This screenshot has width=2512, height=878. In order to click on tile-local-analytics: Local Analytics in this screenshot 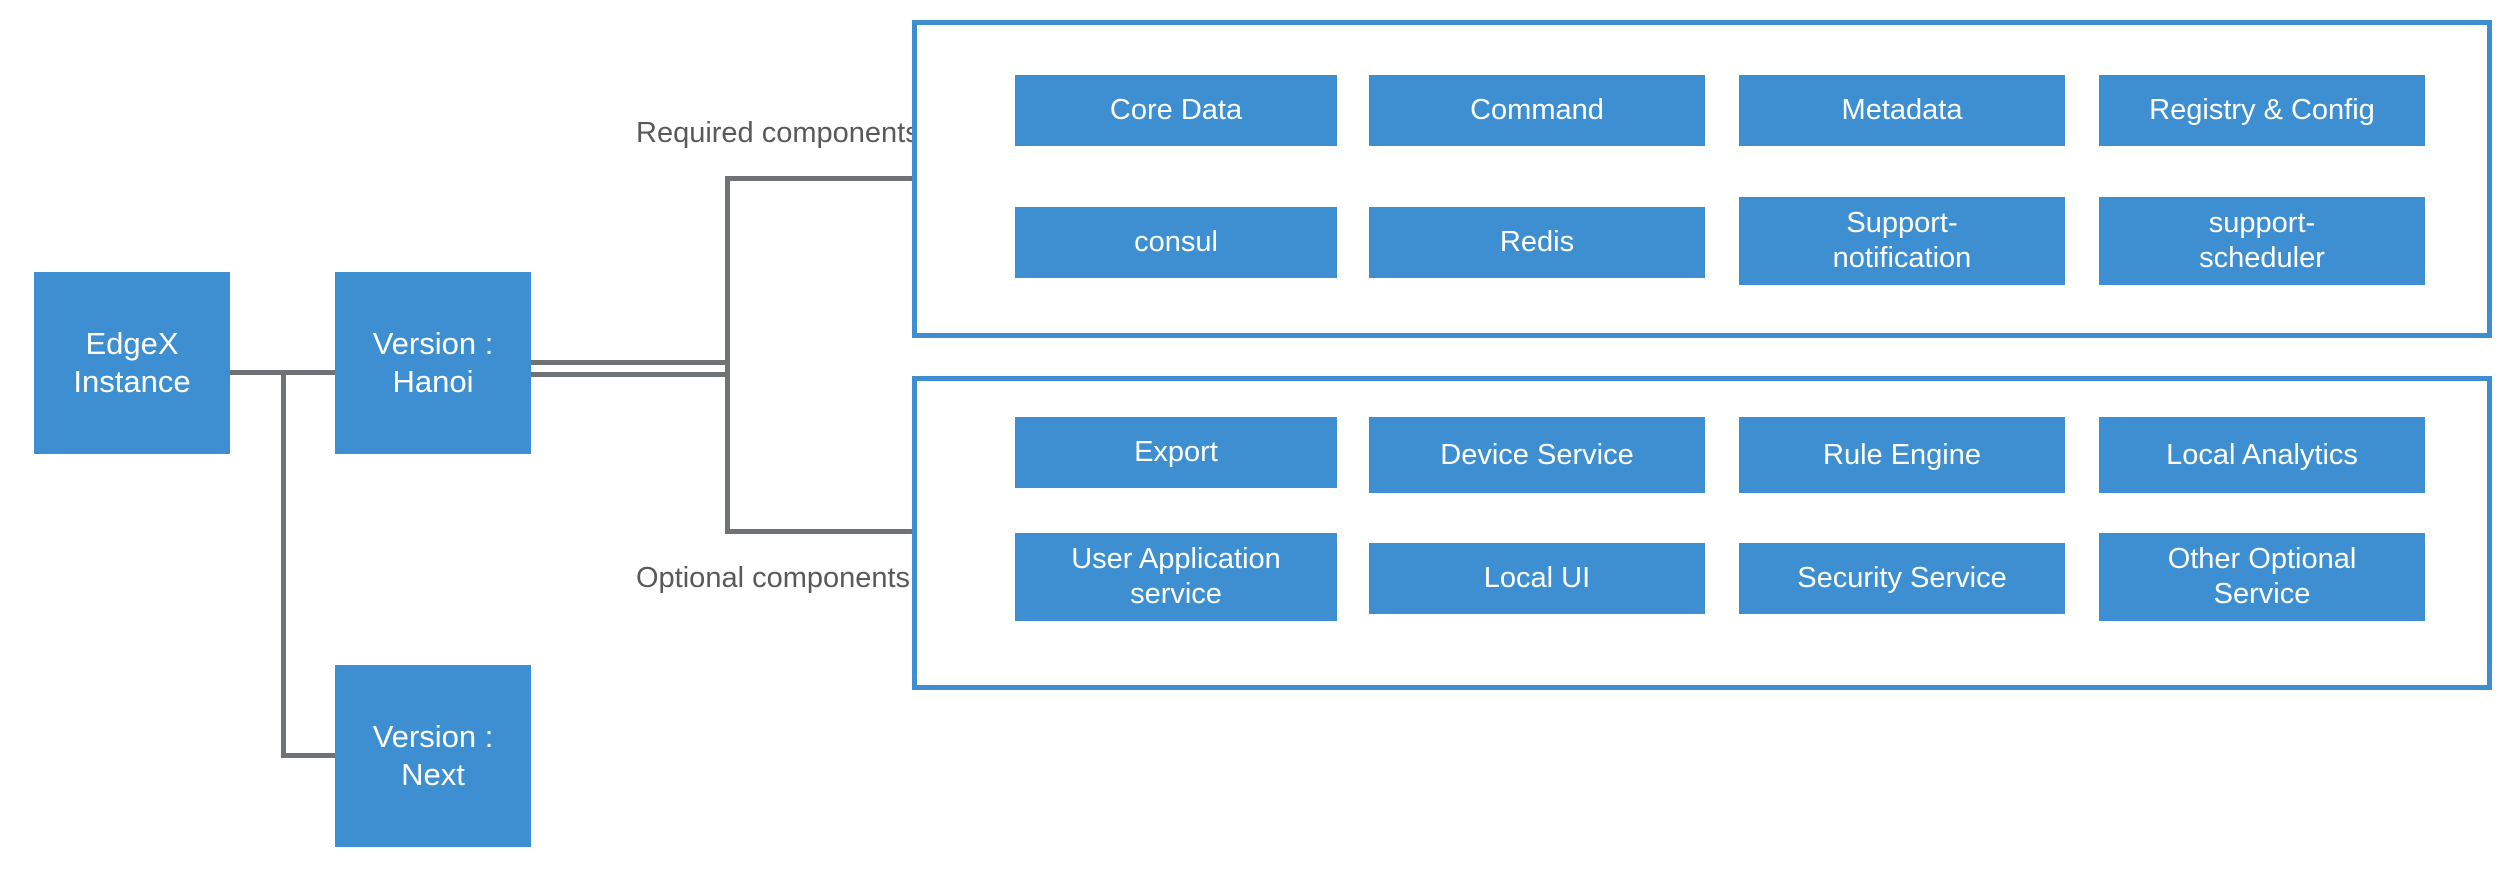, I will do `click(2262, 455)`.